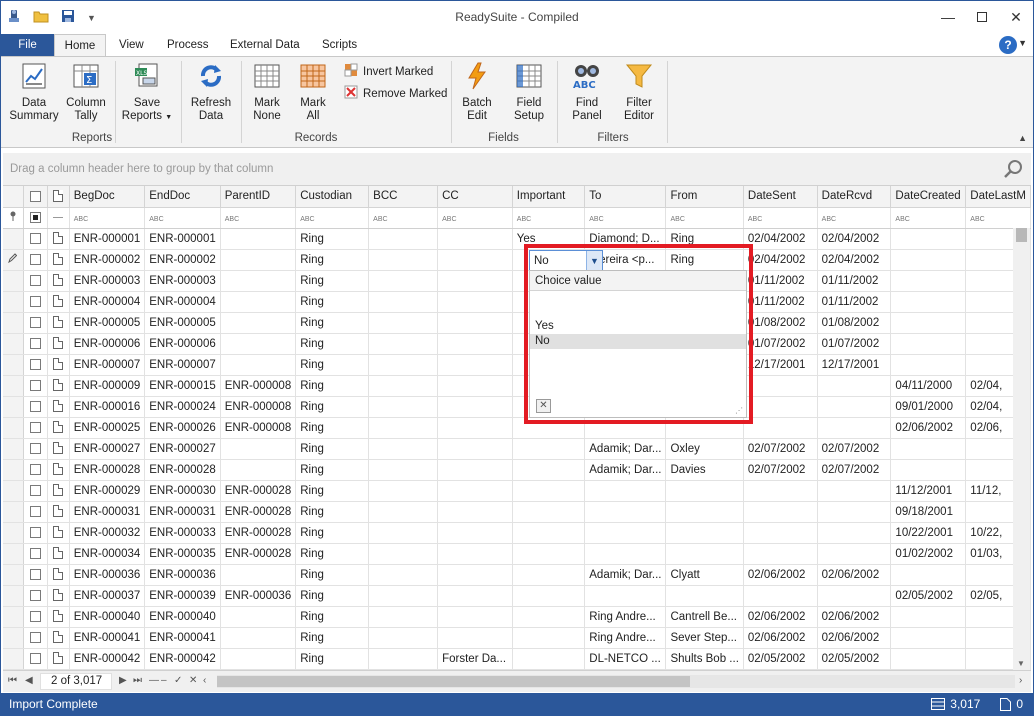  What do you see at coordinates (182, 344) in the screenshot?
I see `cell-enddoc: ENR-000006` at bounding box center [182, 344].